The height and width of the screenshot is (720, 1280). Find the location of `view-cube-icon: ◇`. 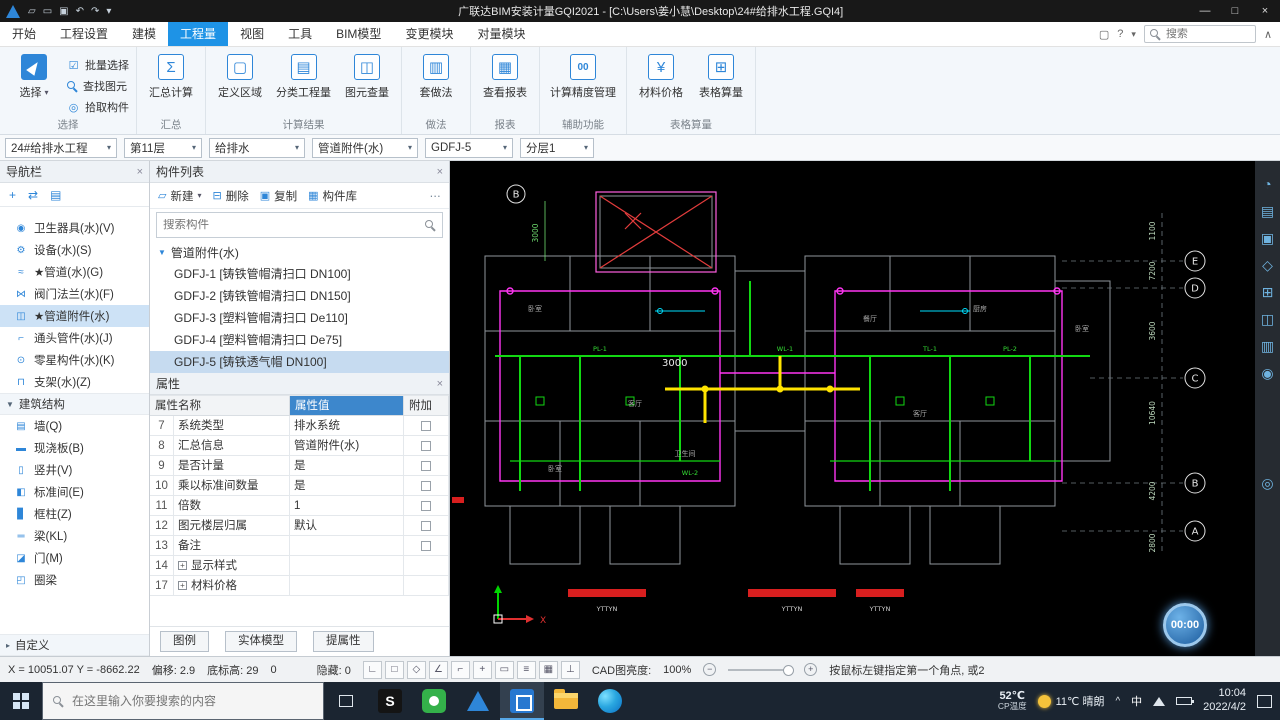

view-cube-icon: ◇ is located at coordinates (1267, 265).